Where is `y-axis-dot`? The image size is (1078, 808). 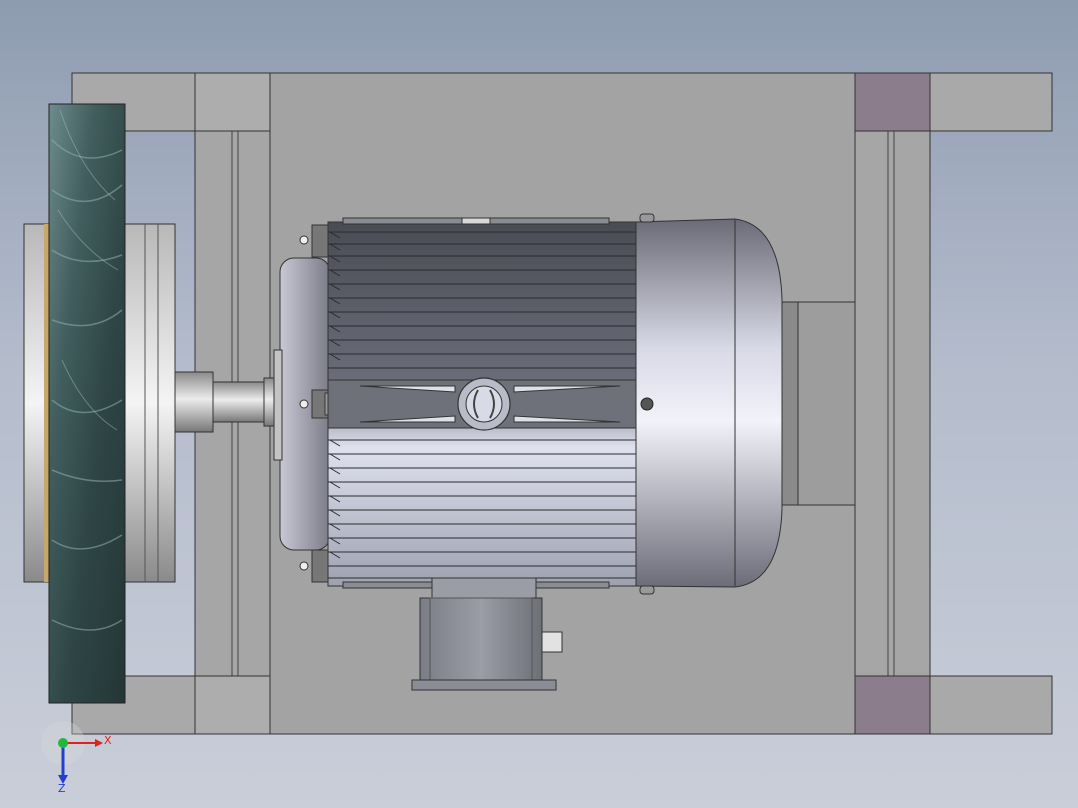
y-axis-dot is located at coordinates (63, 743).